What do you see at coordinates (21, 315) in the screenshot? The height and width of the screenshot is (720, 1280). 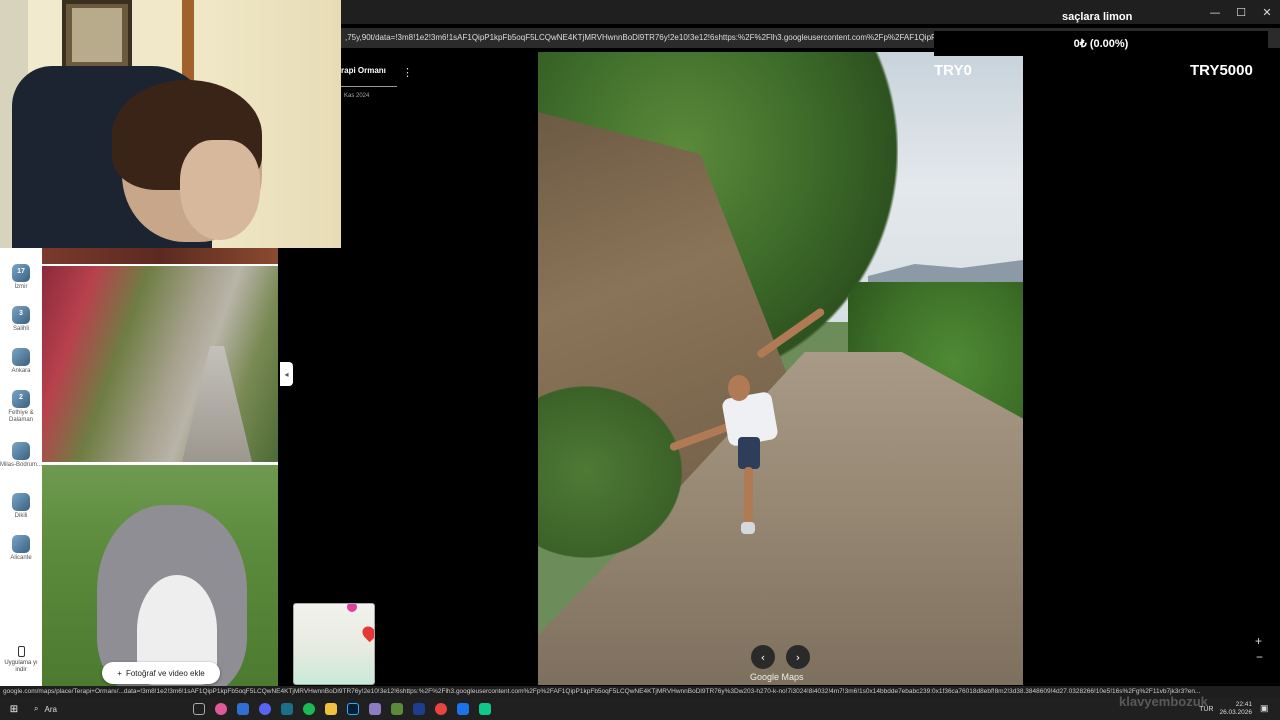 I see `place-thumbnail: 3` at bounding box center [21, 315].